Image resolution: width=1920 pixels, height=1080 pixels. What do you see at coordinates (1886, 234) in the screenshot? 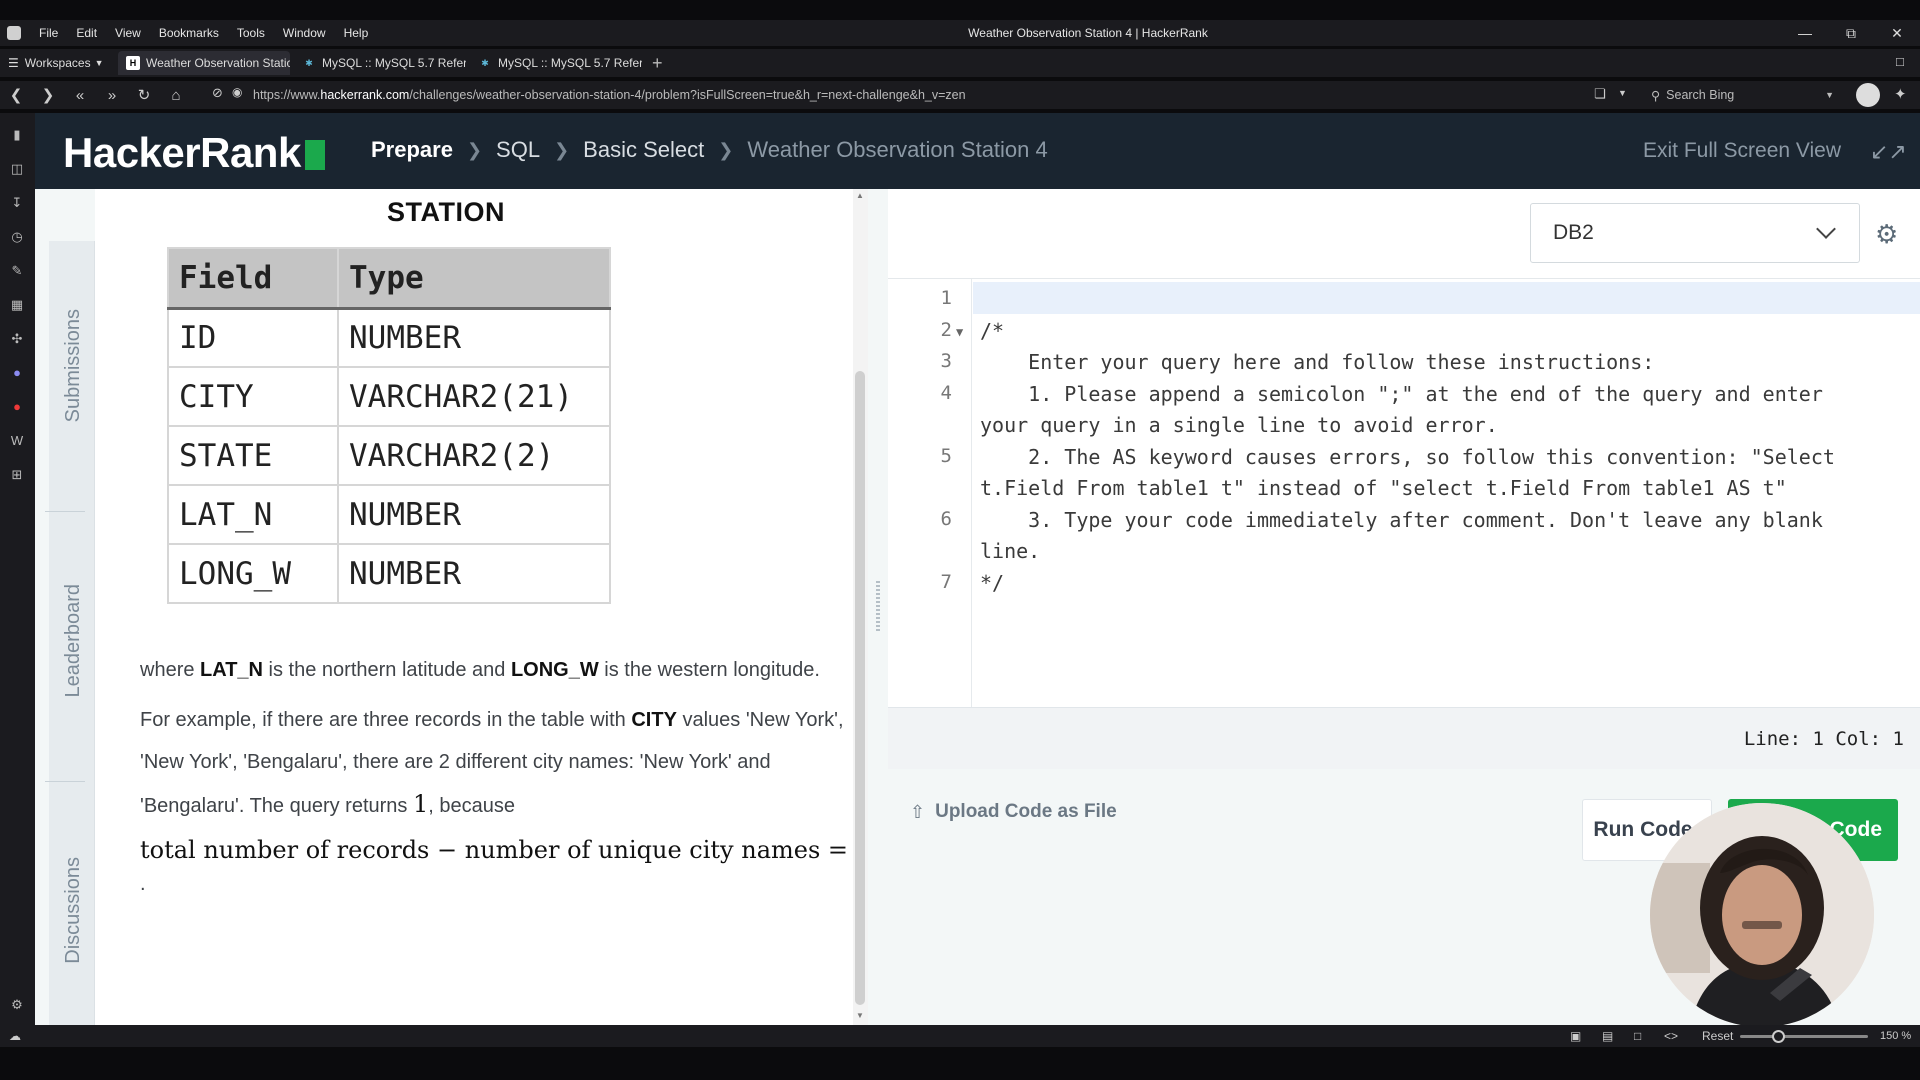
I see `editor-settings-gear-icon: ⚙` at bounding box center [1886, 234].